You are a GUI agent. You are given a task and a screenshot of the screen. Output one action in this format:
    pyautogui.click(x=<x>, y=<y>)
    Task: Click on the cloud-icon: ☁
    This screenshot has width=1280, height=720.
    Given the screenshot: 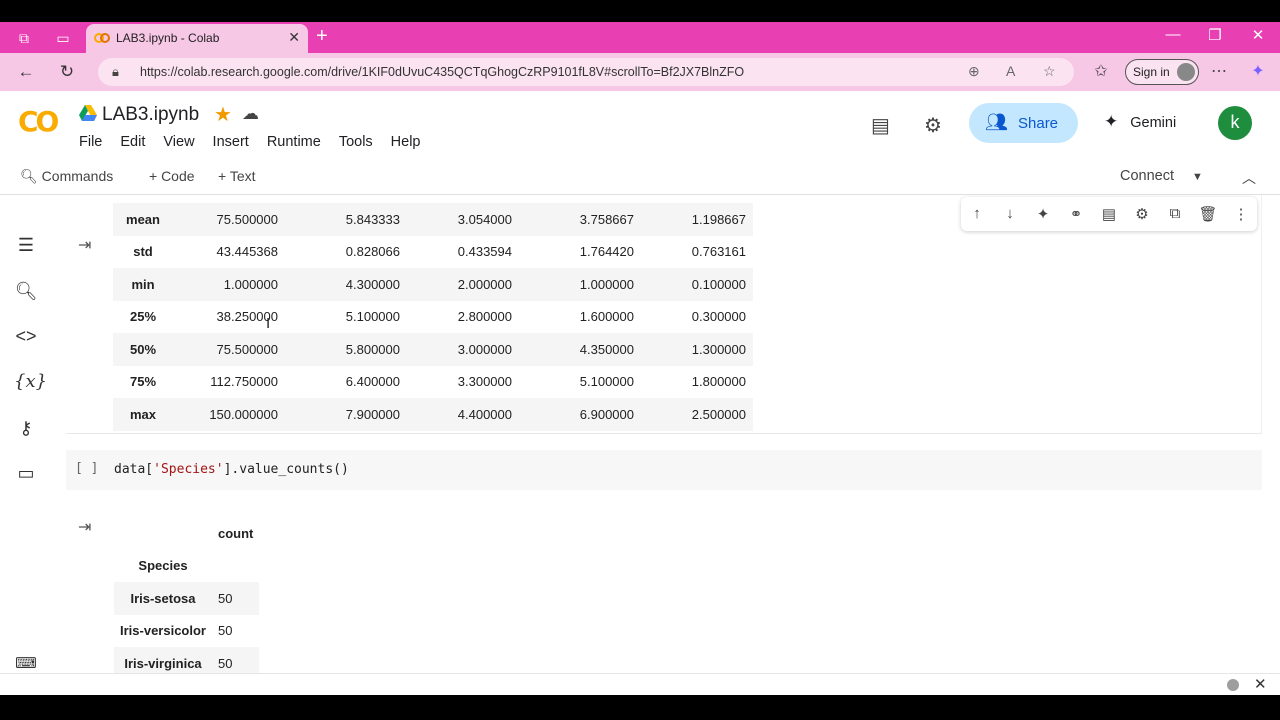 What is the action you would take?
    pyautogui.click(x=250, y=114)
    